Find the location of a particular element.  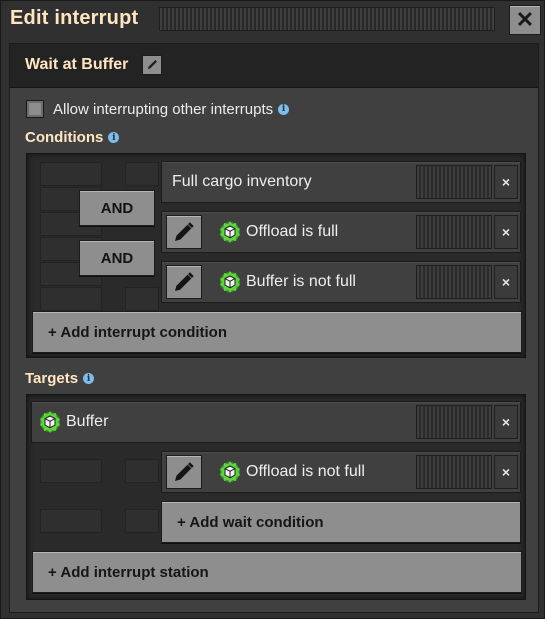

window-titlebar: Edit interrupt ✕ is located at coordinates (273, 20).